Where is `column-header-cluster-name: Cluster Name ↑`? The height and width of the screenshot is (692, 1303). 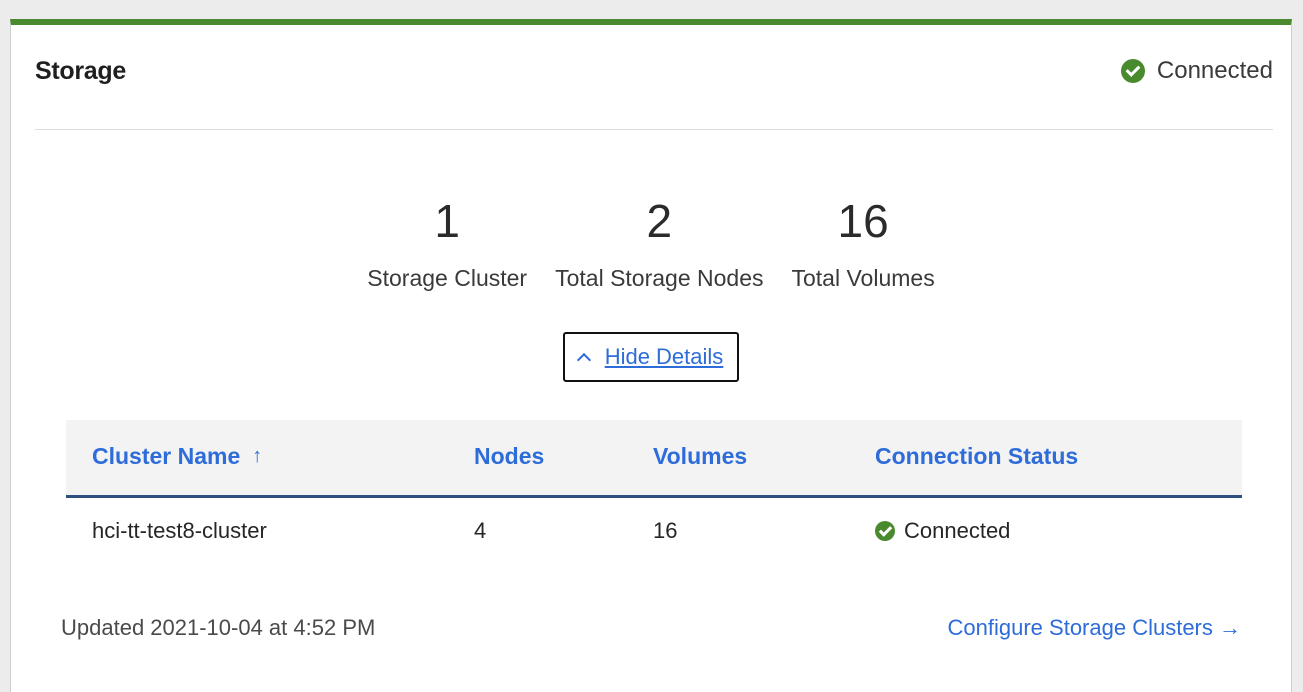 column-header-cluster-name: Cluster Name ↑ is located at coordinates (177, 456).